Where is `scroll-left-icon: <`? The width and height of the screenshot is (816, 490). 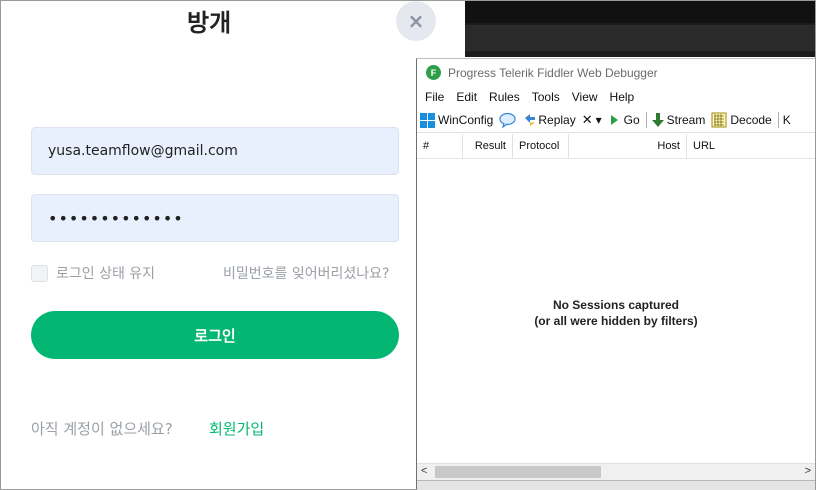 scroll-left-icon: < is located at coordinates (424, 471).